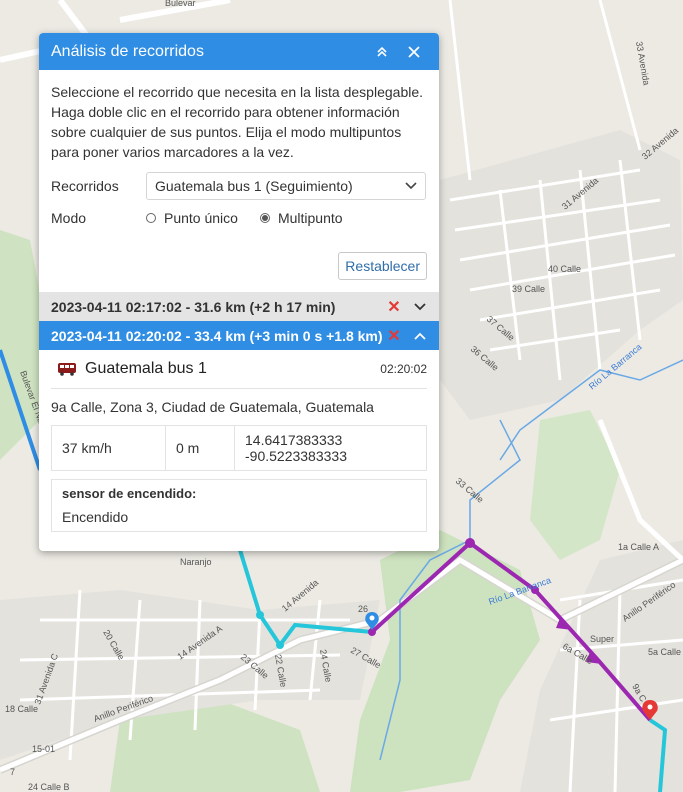 This screenshot has height=792, width=683. Describe the element at coordinates (21, 709) in the screenshot. I see `map-label: 18 Calle` at that location.